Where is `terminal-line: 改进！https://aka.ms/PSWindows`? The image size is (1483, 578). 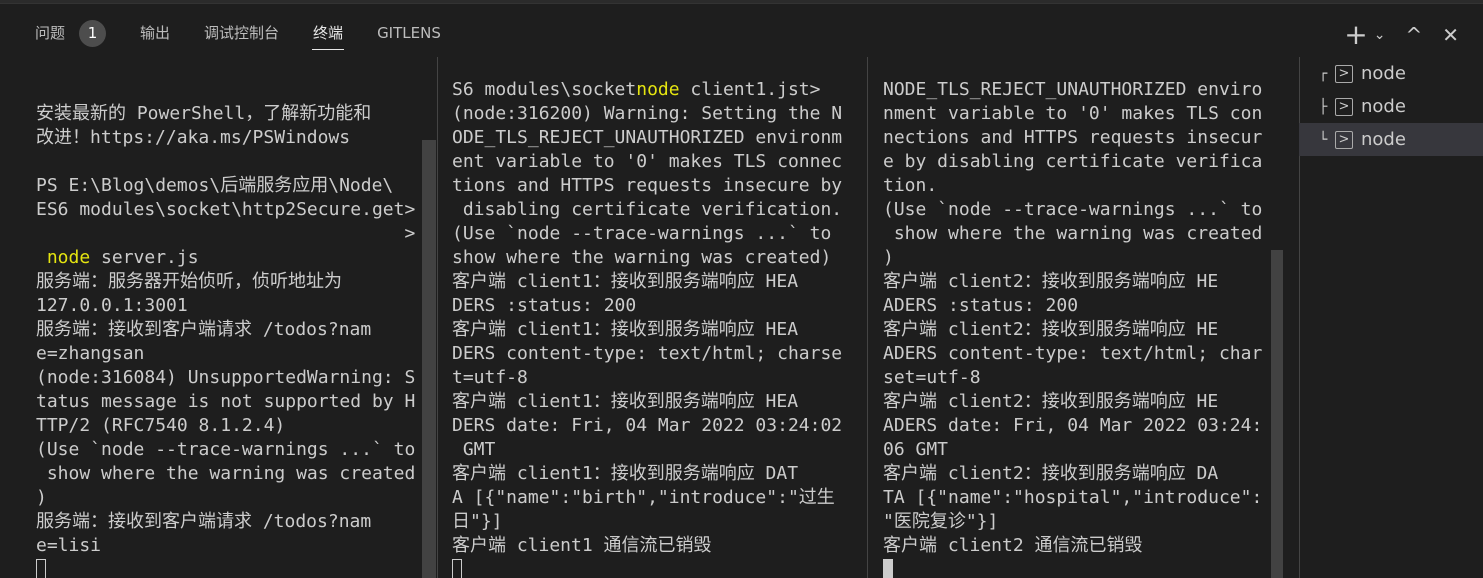 terminal-line: 改进！https://aka.ms/PSWindows is located at coordinates (193, 137).